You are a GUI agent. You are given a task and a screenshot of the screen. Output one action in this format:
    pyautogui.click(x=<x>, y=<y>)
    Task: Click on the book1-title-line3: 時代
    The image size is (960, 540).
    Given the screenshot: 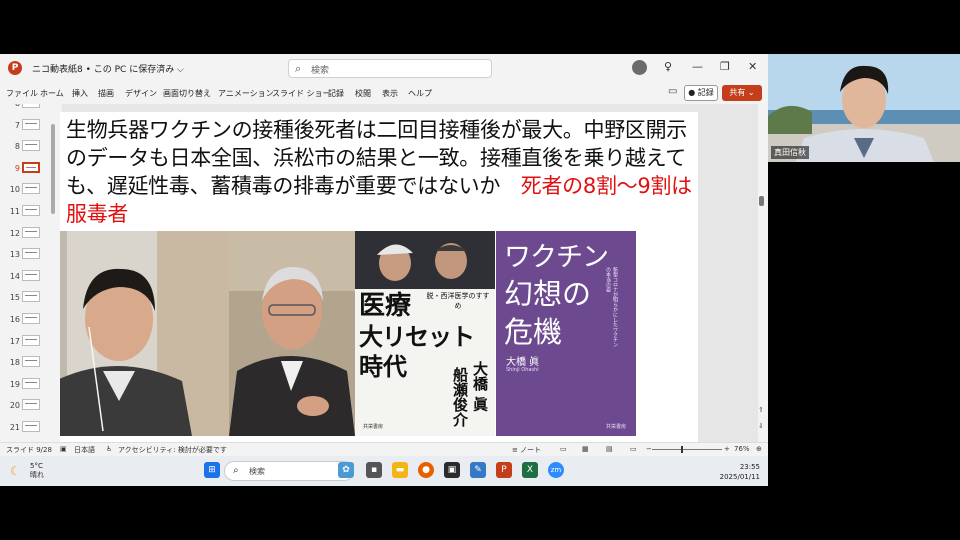 What is the action you would take?
    pyautogui.click(x=383, y=367)
    